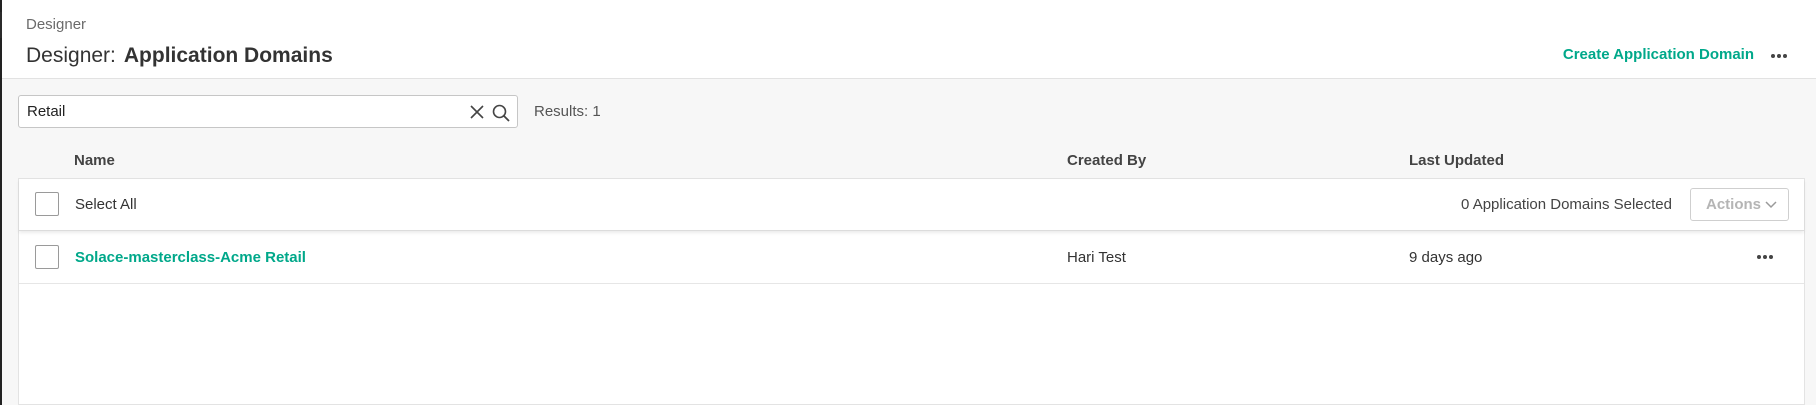 The height and width of the screenshot is (405, 1816). I want to click on page-title: Designer: Application Domains, so click(179, 56).